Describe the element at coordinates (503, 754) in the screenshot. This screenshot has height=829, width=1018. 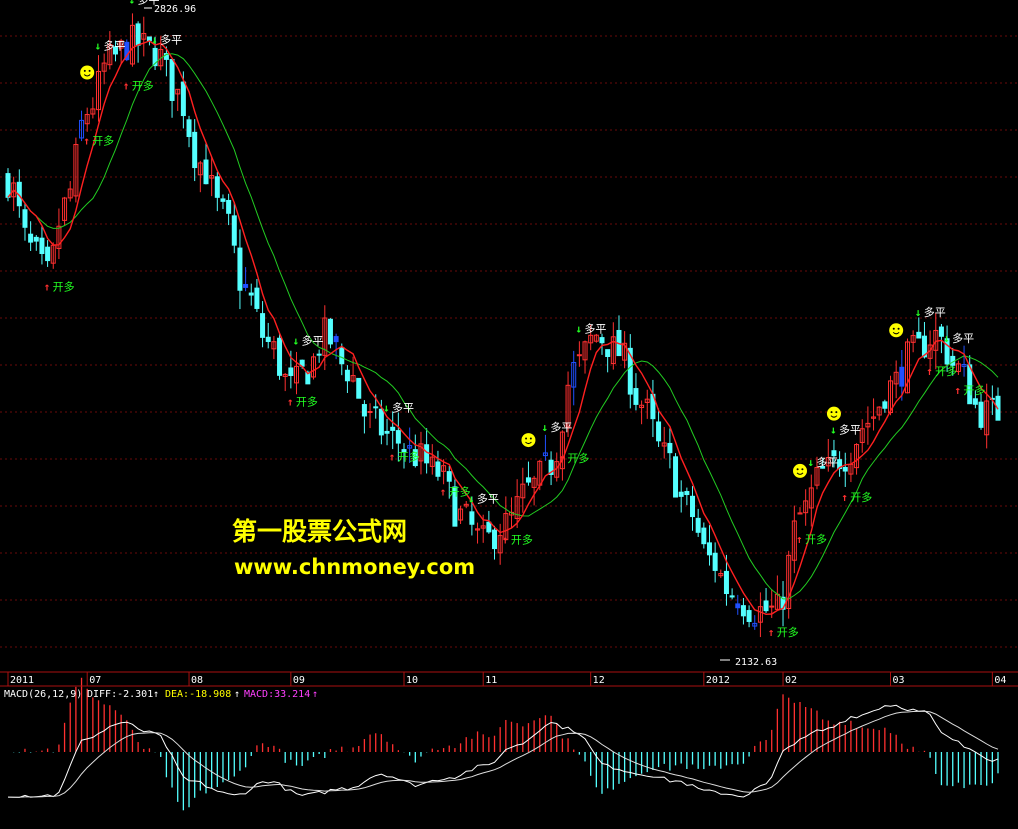
I see `dea-line` at that location.